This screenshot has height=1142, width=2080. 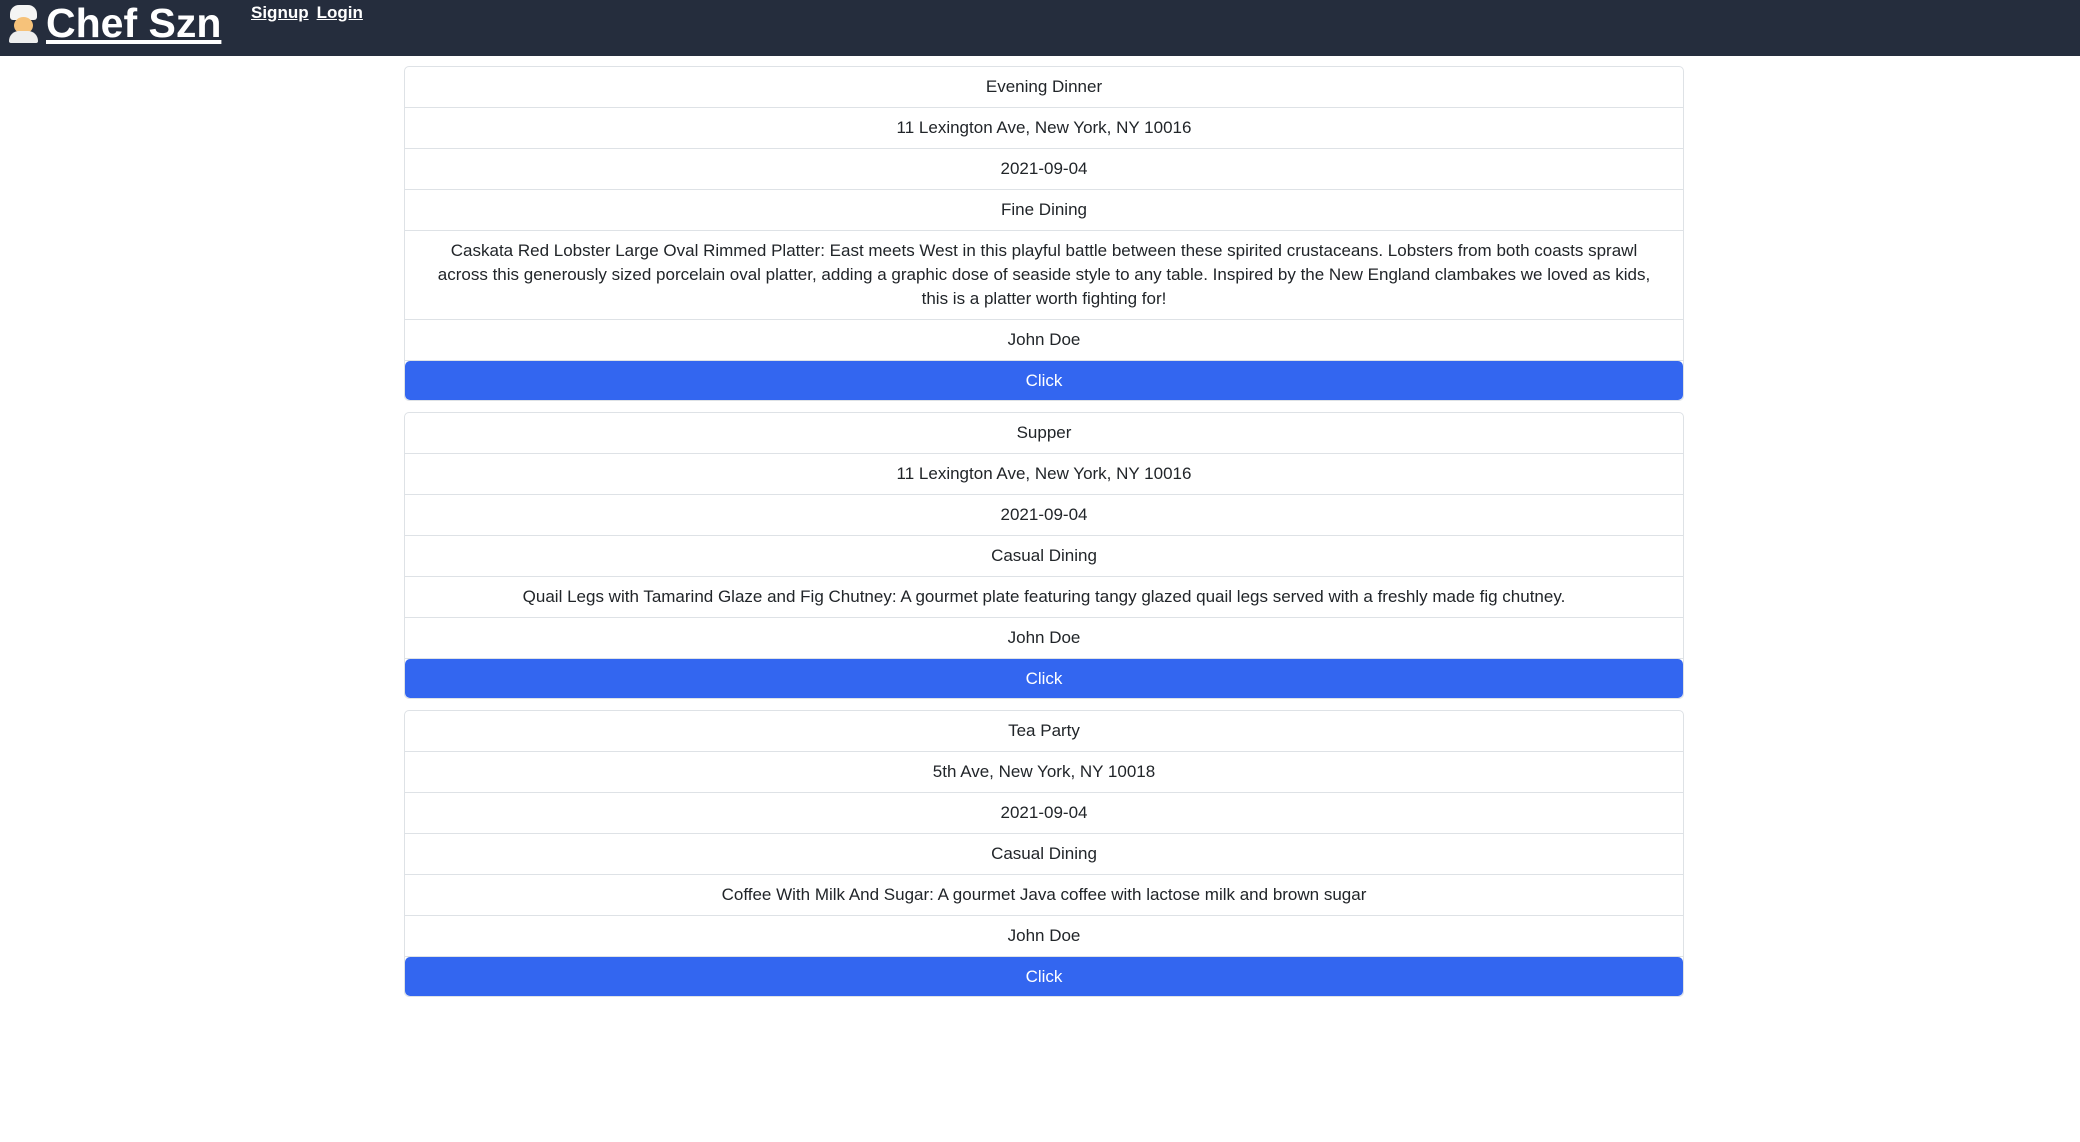 I want to click on brand-title: Chef Szn, so click(x=134, y=23).